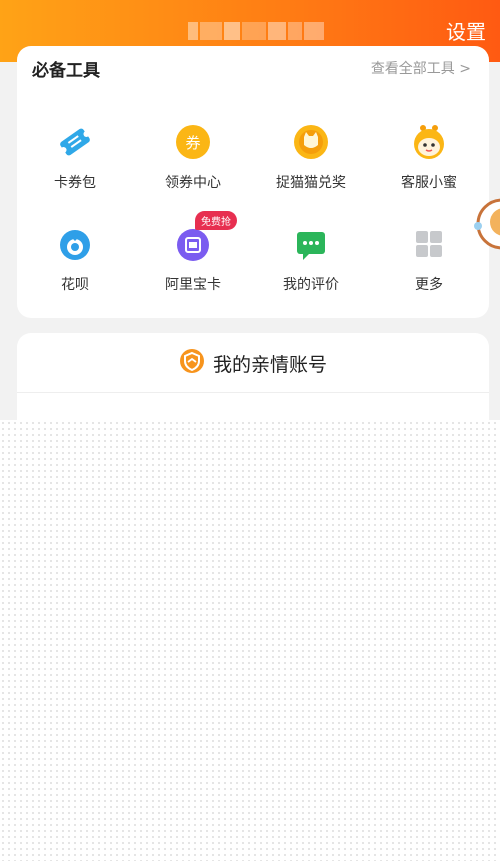  What do you see at coordinates (75, 183) in the screenshot?
I see `tool-label: 卡券包` at bounding box center [75, 183].